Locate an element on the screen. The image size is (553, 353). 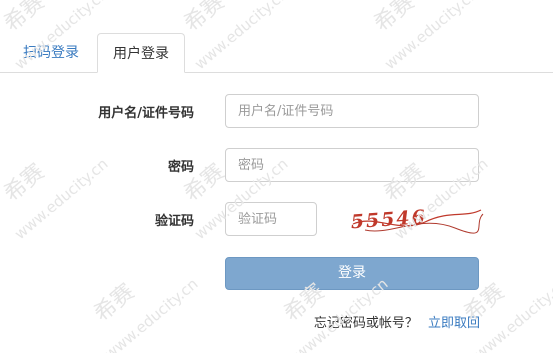
tab-user-login: 用户登录 is located at coordinates (141, 53).